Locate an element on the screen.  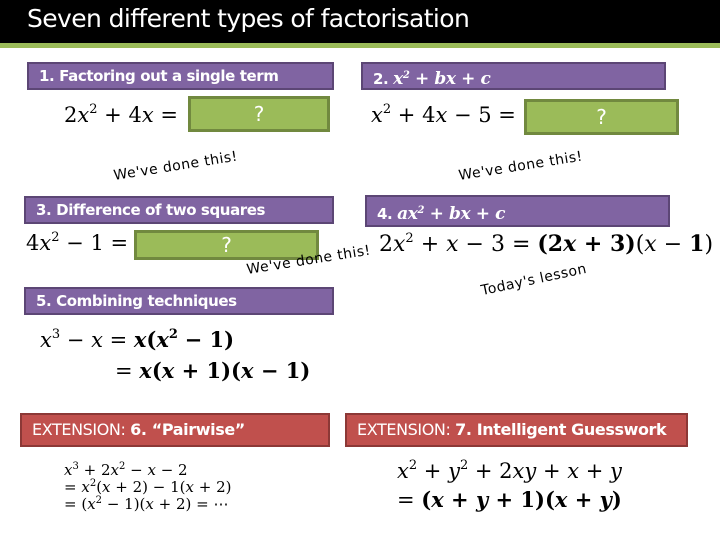
section-5-line-1: x3 − x = x(x2 − 1) is located at coordinates (137, 339).